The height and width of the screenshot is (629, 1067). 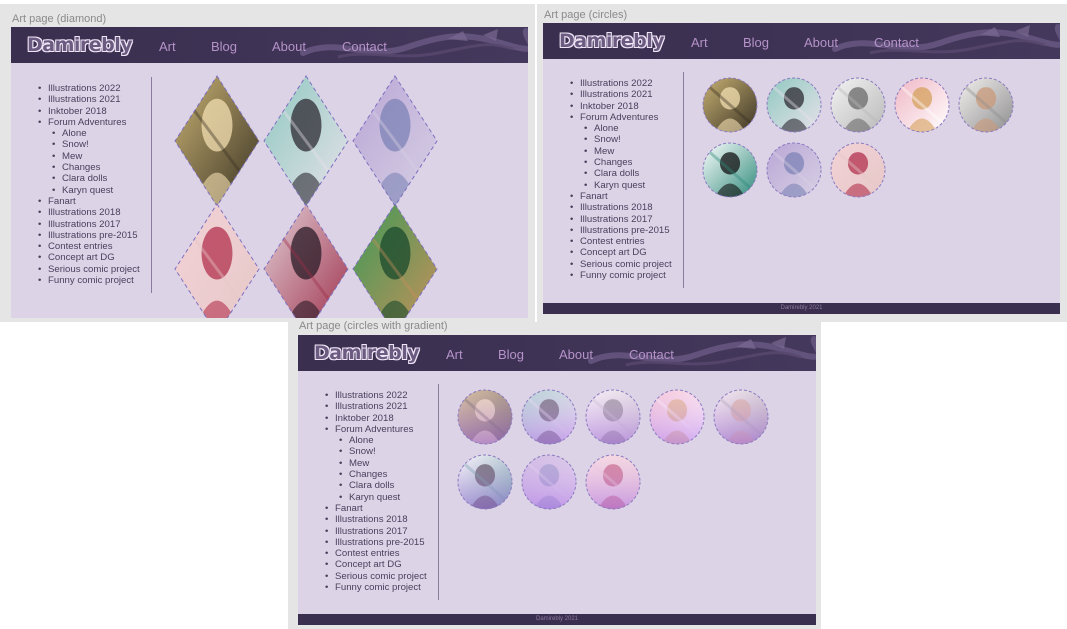 What do you see at coordinates (619, 185) in the screenshot?
I see `sidebar-subitem-label: Karyn quest` at bounding box center [619, 185].